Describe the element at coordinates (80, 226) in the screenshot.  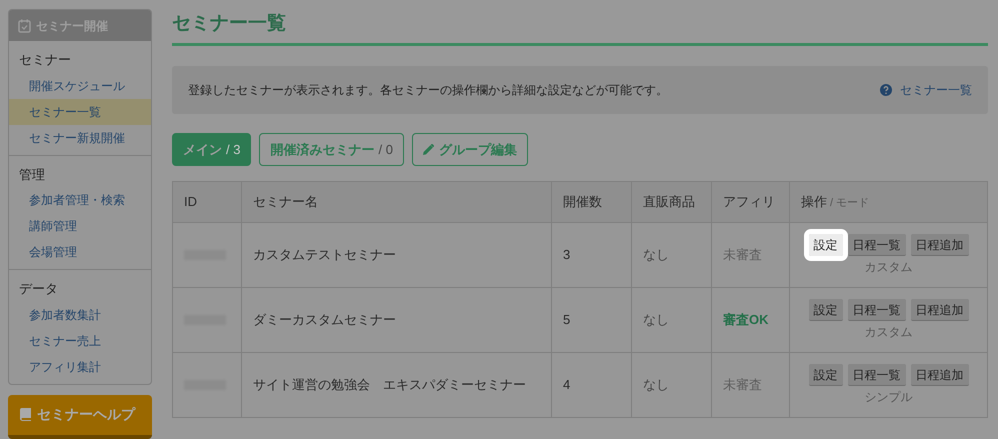
I see `sidebar-item: 講師管理` at that location.